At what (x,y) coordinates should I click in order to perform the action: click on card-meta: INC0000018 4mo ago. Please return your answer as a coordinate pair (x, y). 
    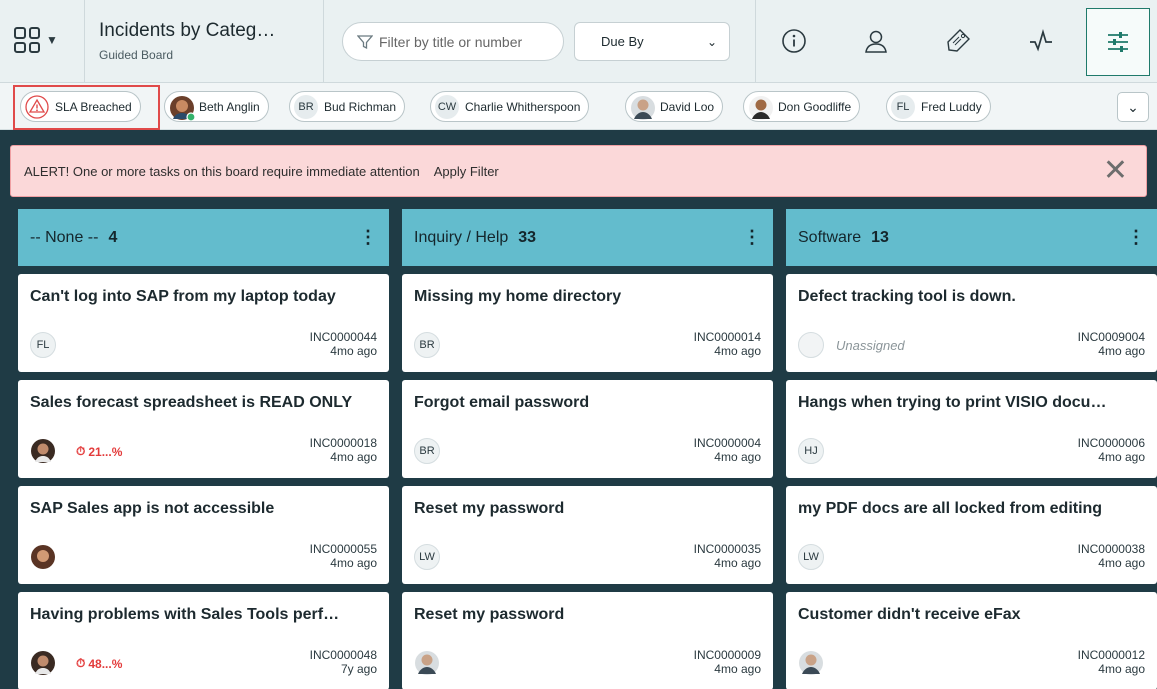
    Looking at the image, I should click on (343, 450).